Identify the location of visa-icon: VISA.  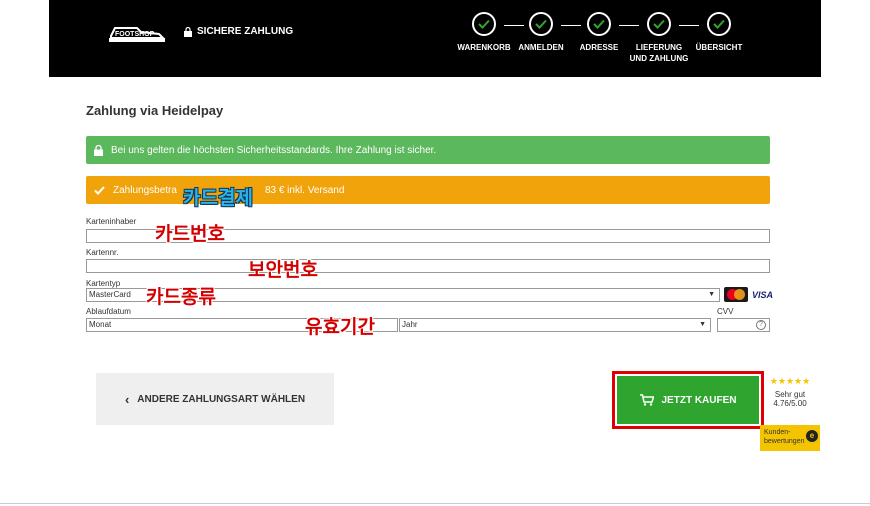
(763, 294).